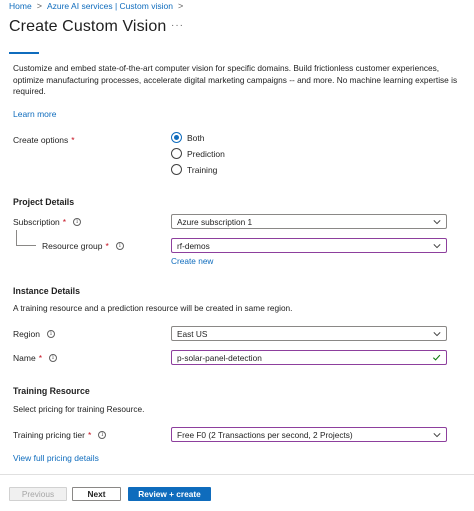 The width and height of the screenshot is (474, 511). Describe the element at coordinates (192, 333) in the screenshot. I see `region-value: East US` at that location.